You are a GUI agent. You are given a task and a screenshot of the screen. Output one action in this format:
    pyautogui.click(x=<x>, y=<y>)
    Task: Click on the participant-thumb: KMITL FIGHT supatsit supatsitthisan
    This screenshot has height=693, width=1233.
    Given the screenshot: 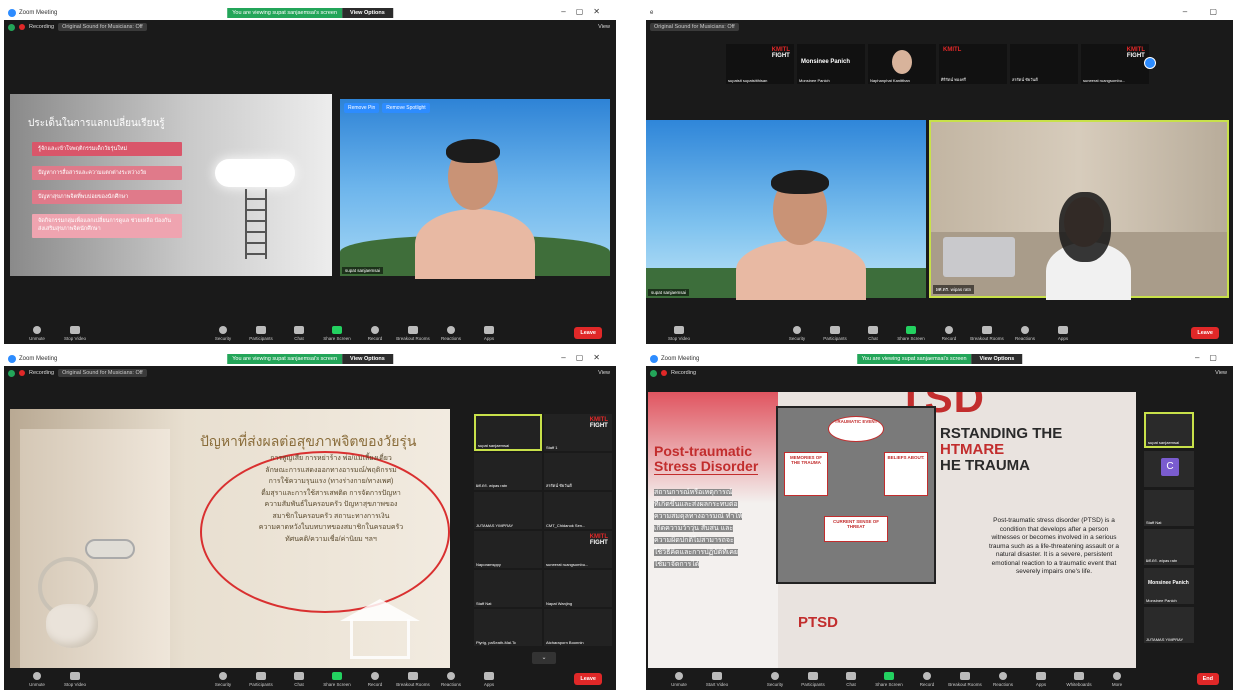 What is the action you would take?
    pyautogui.click(x=760, y=64)
    